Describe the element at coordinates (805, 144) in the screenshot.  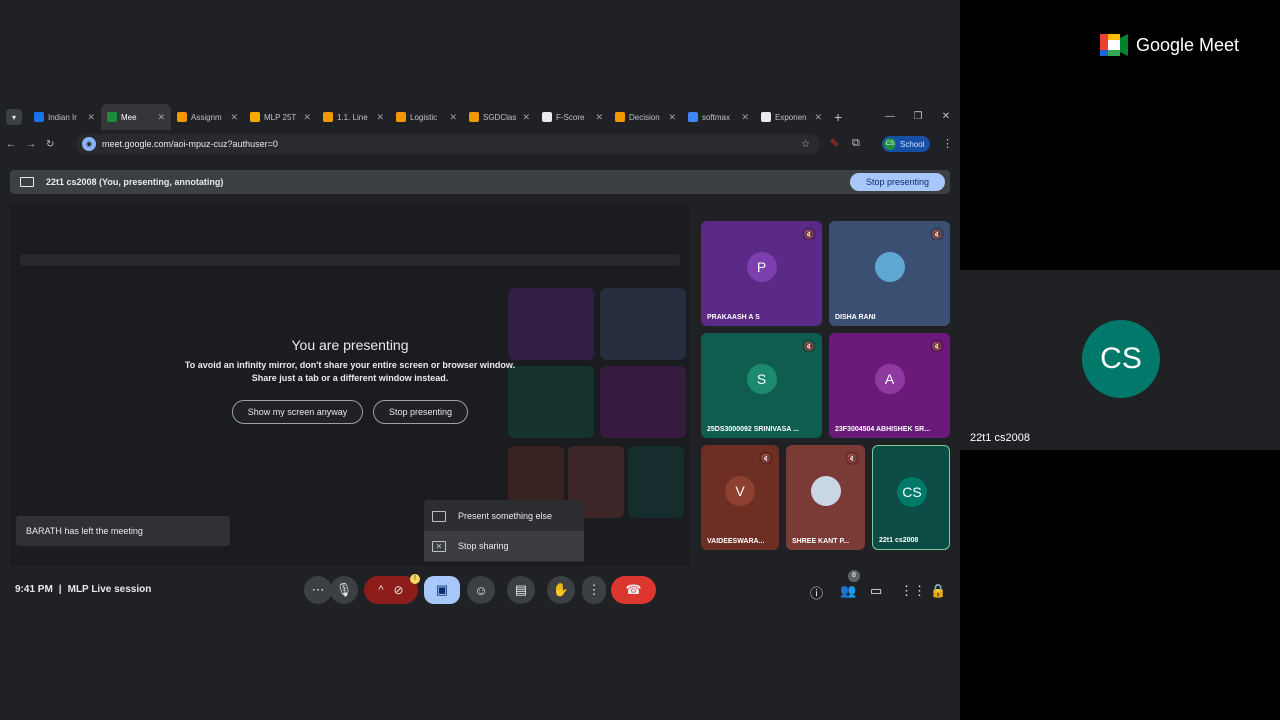
I see `bookmark-star-icon: ☆` at that location.